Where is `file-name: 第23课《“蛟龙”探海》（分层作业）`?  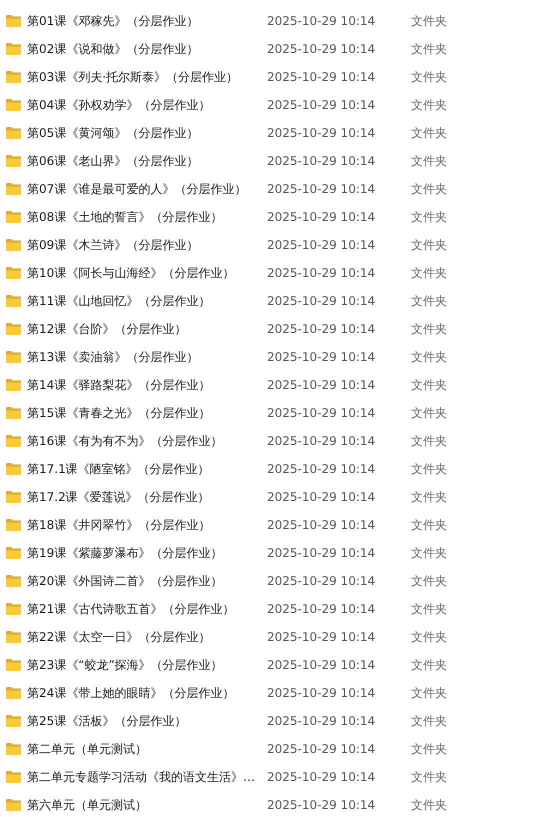 file-name: 第23课《“蛟龙”探海》（分层作业） is located at coordinates (125, 665).